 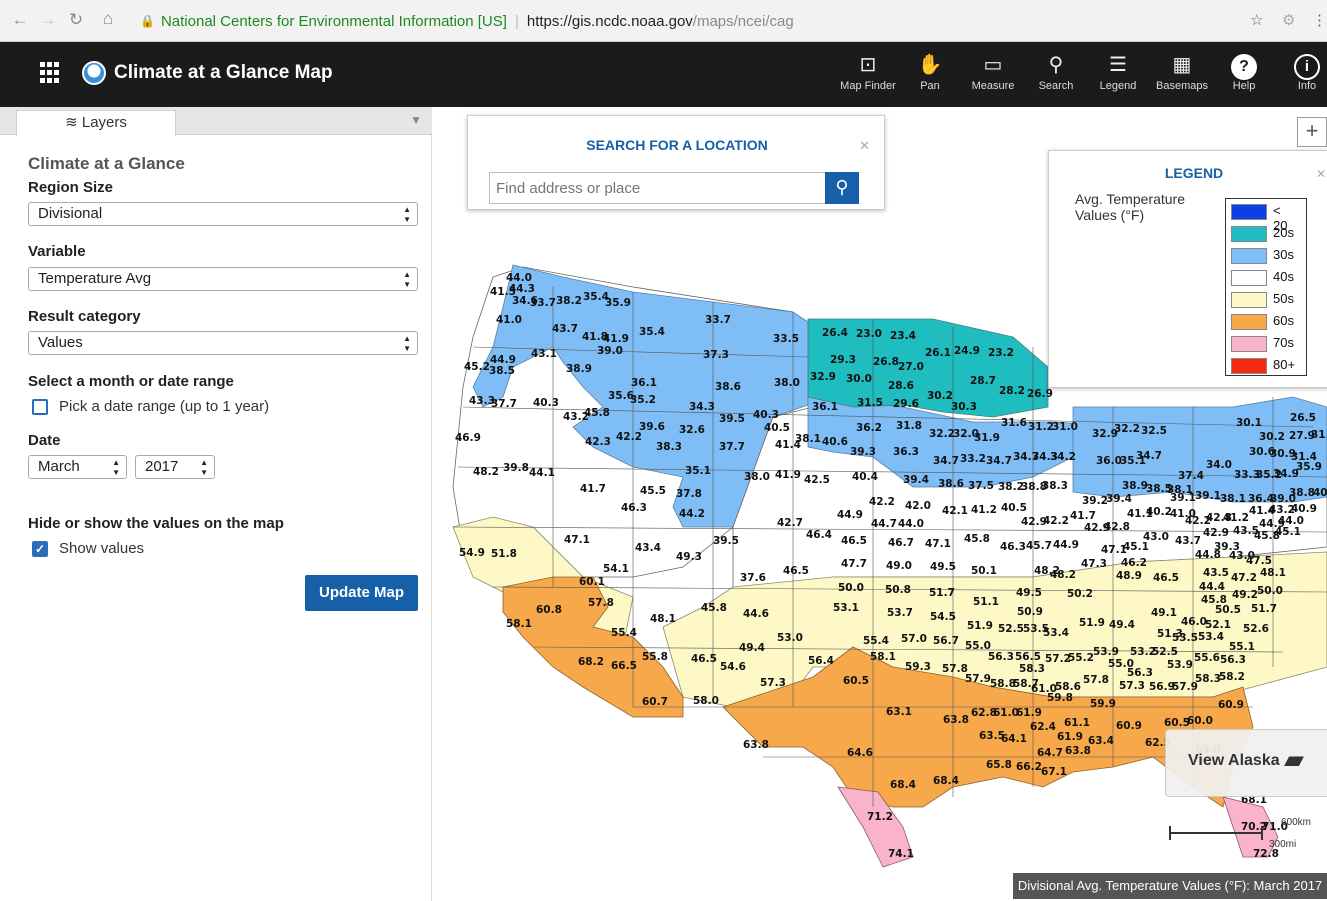 What do you see at coordinates (51, 73) in the screenshot?
I see `app-grid-icon` at bounding box center [51, 73].